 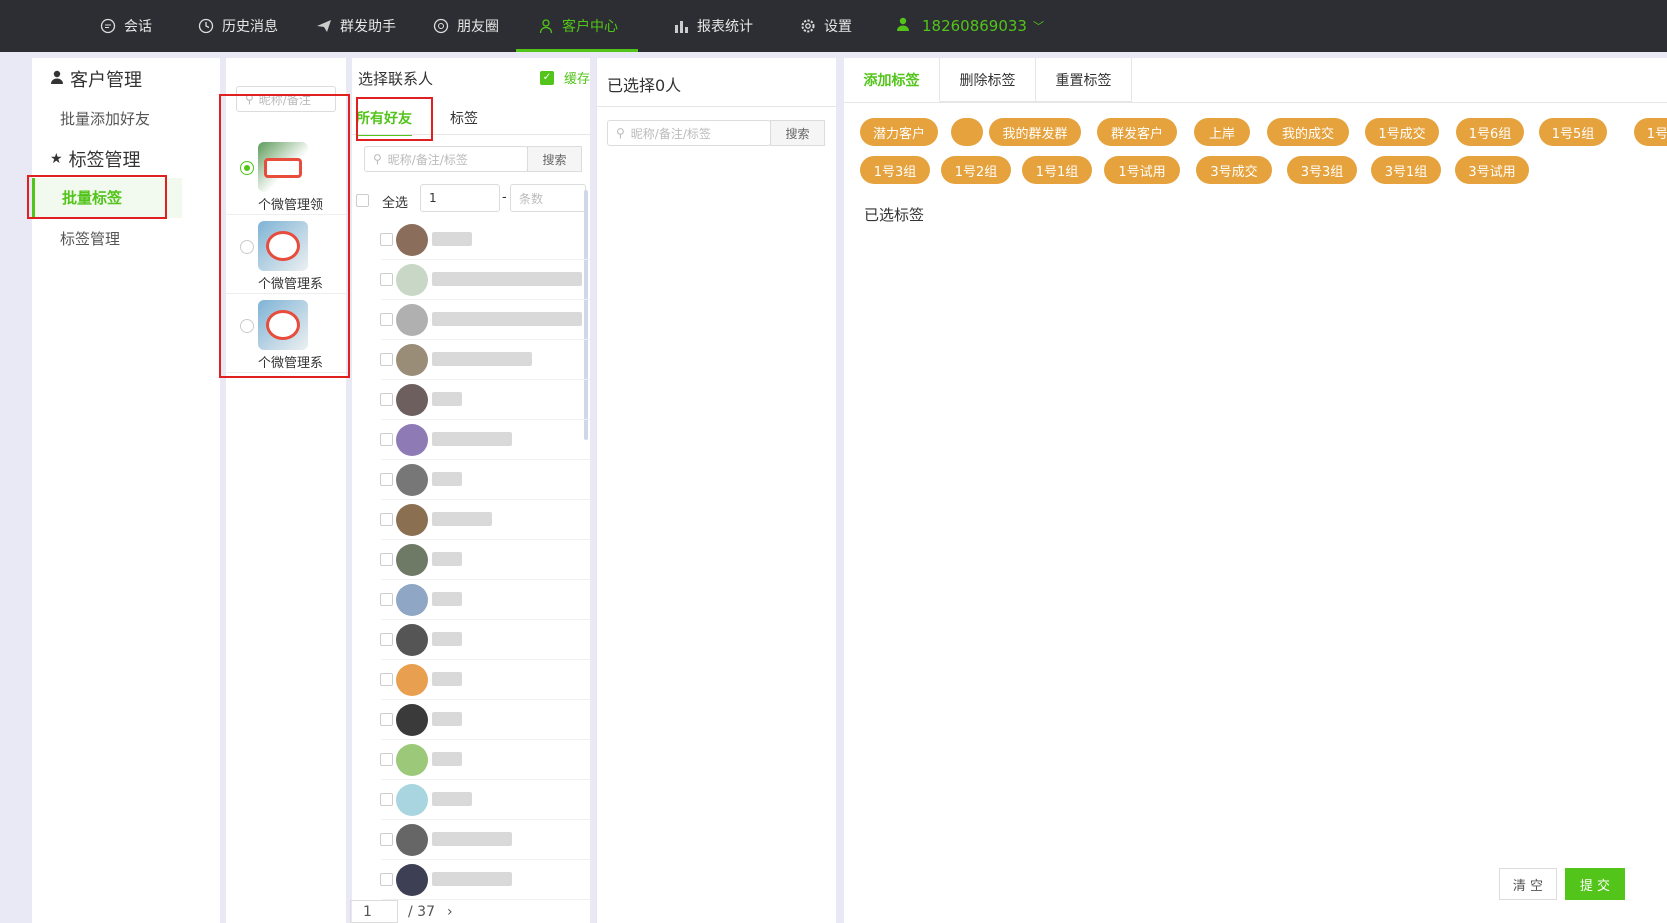 What do you see at coordinates (460, 198) in the screenshot?
I see `range-from-input: 1` at bounding box center [460, 198].